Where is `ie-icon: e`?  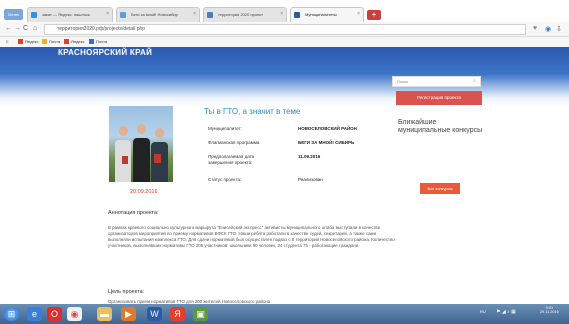
ie-icon: e is located at coordinates (34, 314).